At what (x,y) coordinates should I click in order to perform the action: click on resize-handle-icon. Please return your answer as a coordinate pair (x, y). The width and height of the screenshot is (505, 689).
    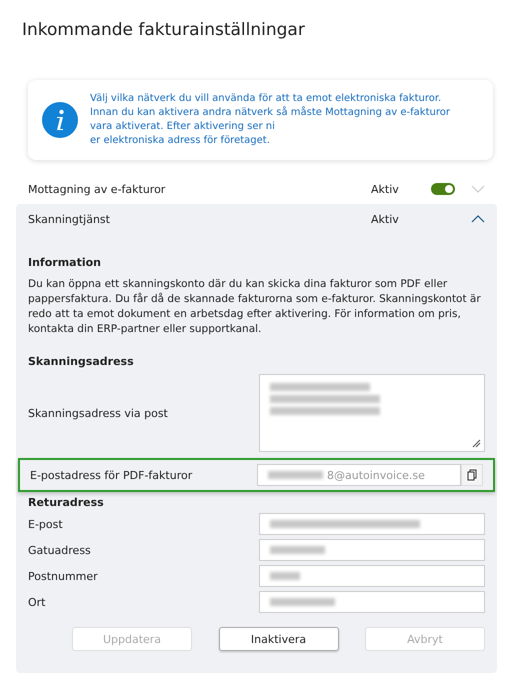
    Looking at the image, I should click on (476, 443).